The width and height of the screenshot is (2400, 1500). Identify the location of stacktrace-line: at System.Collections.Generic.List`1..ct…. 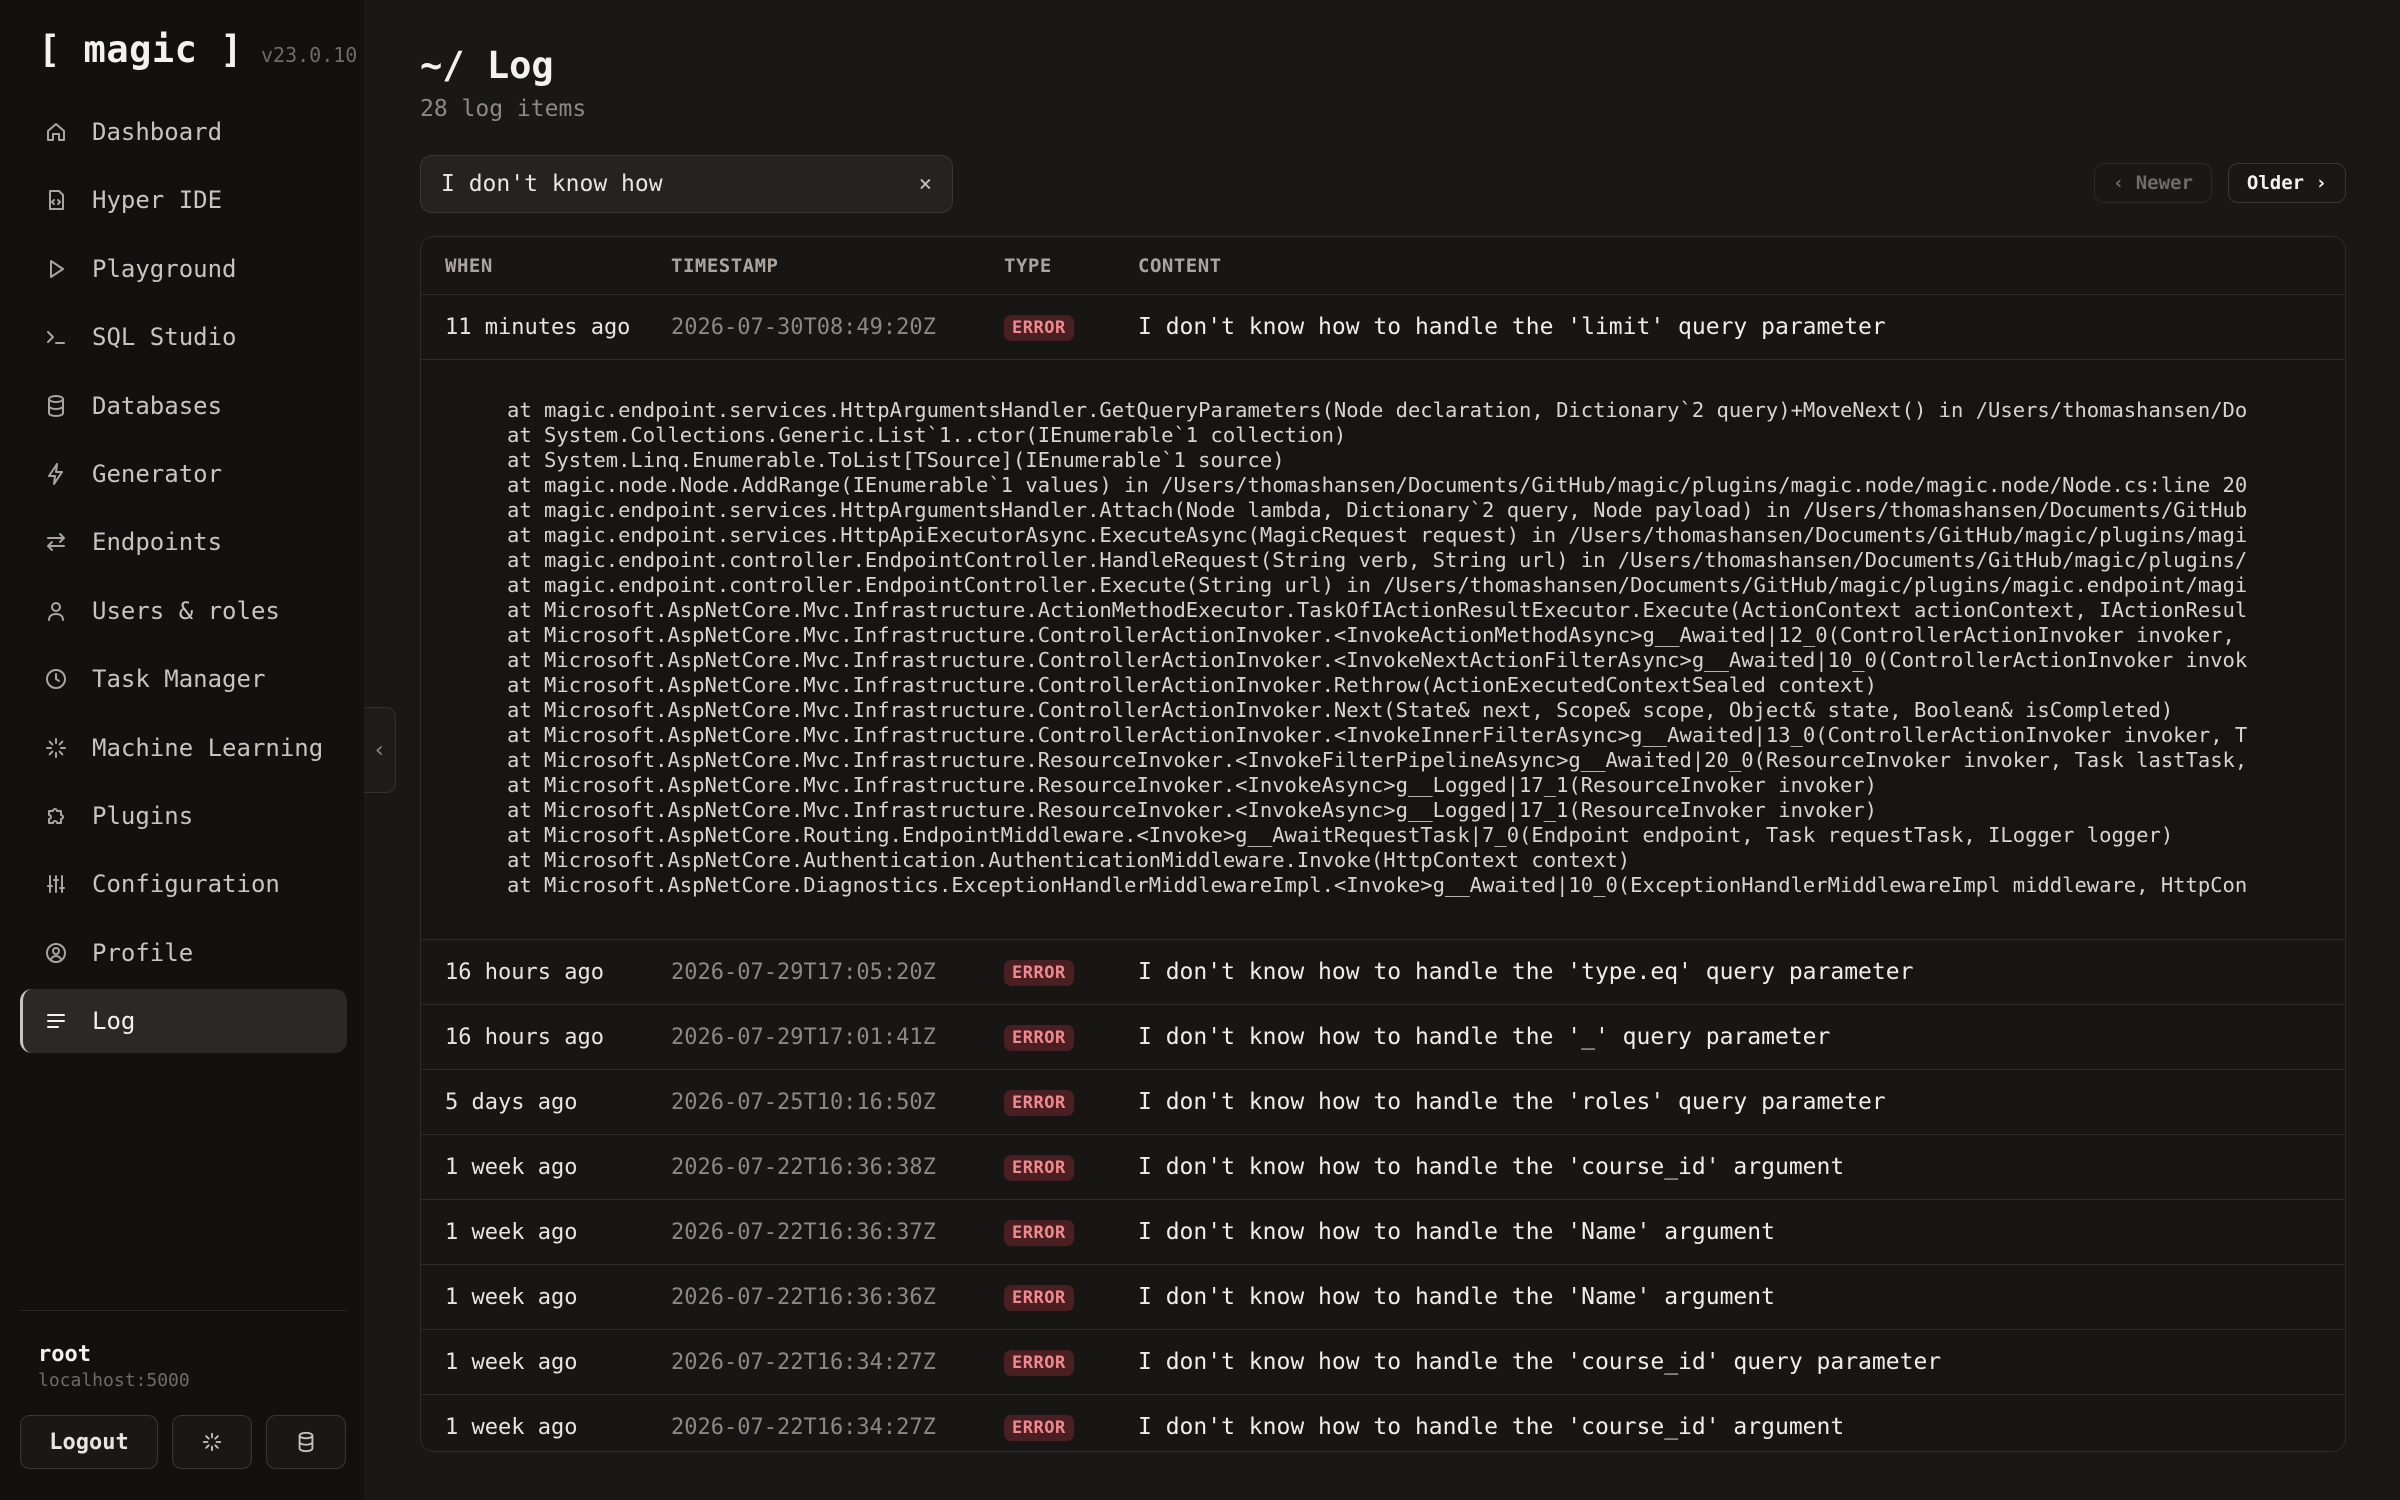
(927, 435).